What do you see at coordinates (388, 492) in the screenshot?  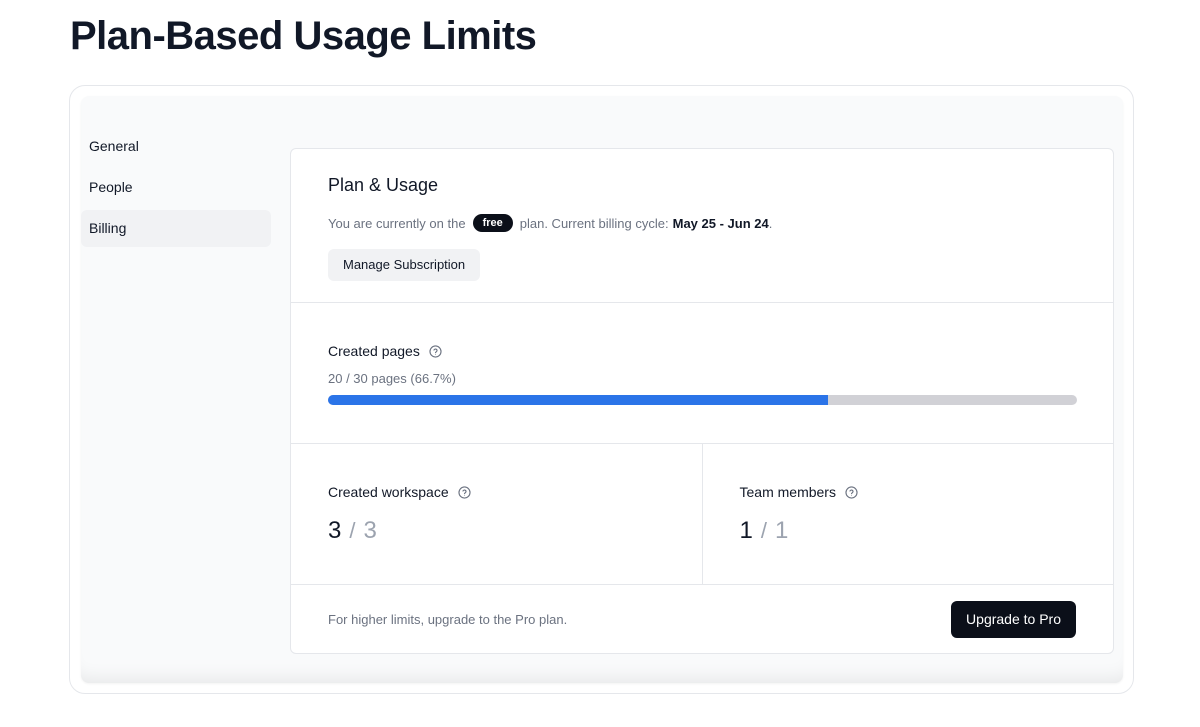 I see `workspace-usage-label: Created workspace` at bounding box center [388, 492].